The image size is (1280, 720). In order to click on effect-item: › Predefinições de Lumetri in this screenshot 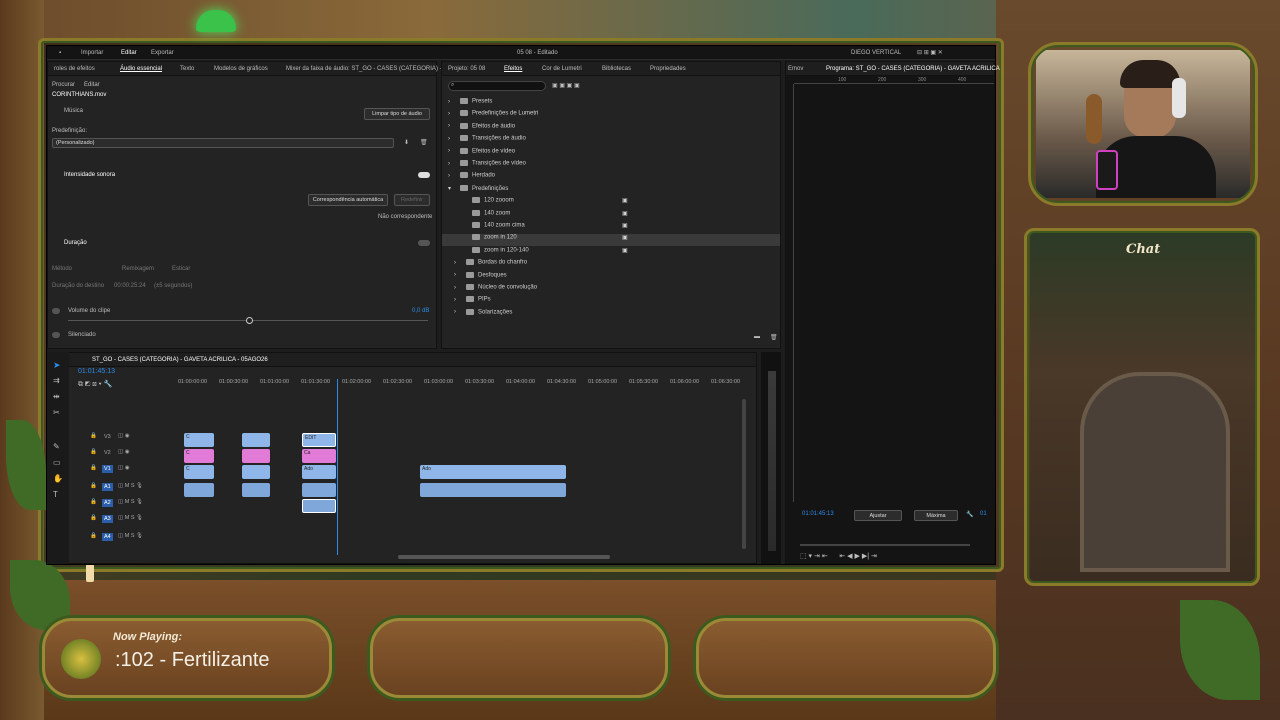, I will do `click(611, 116)`.